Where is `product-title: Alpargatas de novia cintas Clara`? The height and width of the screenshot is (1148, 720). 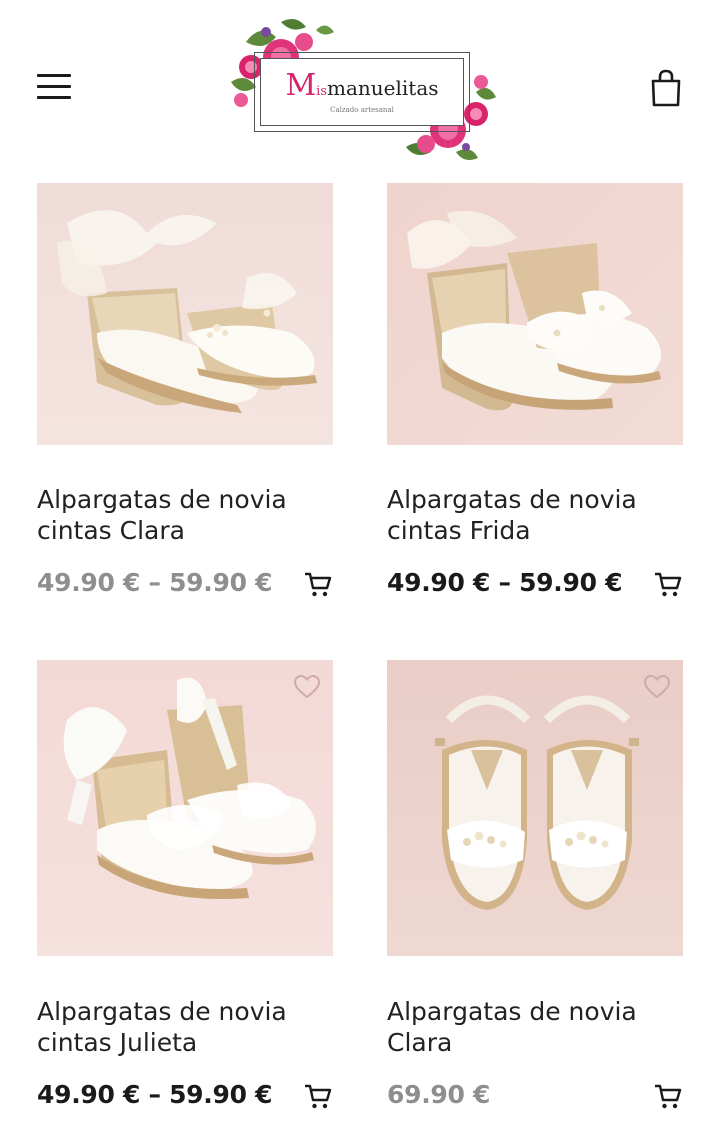 product-title: Alpargatas de novia cintas Clara is located at coordinates (185, 515).